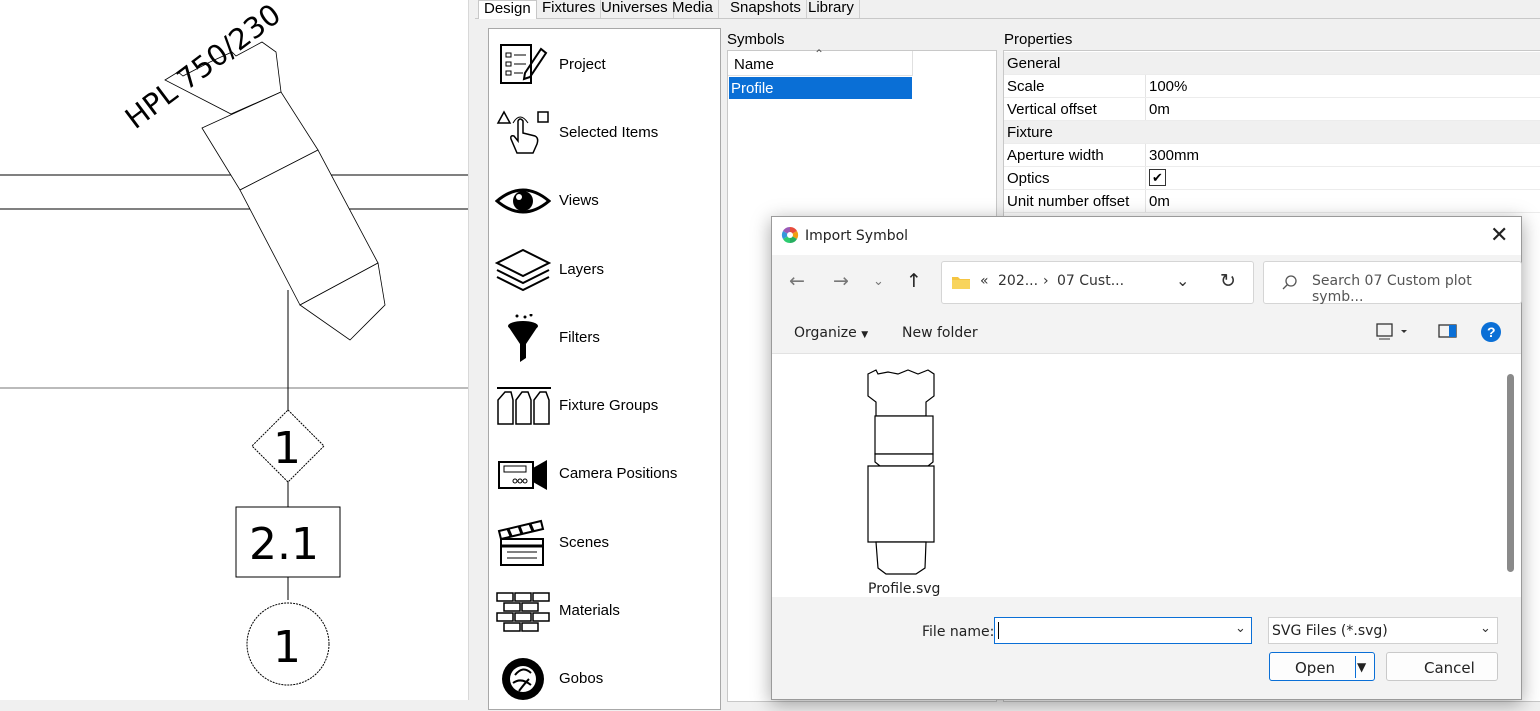  Describe the element at coordinates (1499, 235) in the screenshot. I see `close-icon: ✕` at that location.